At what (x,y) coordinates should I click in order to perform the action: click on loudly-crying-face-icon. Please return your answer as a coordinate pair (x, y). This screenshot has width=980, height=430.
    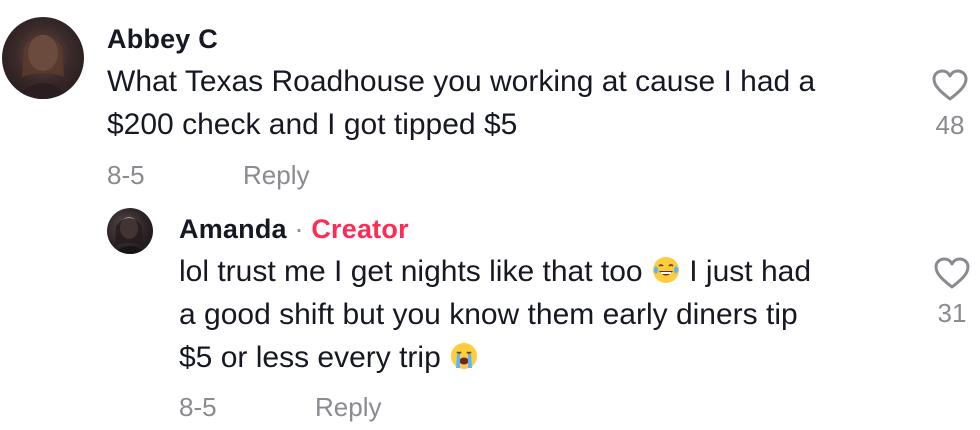
    Looking at the image, I should click on (464, 356).